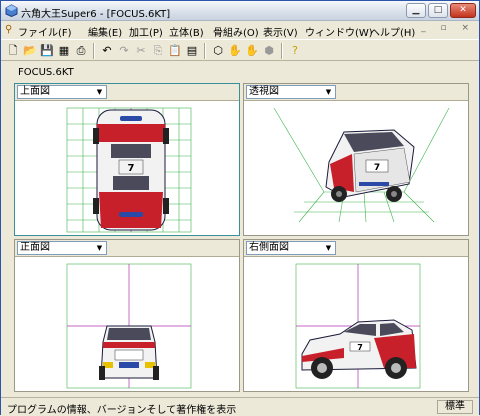  Describe the element at coordinates (96, 14) in the screenshot. I see `window-title: 六角大王Super6 - [FOCUS.6KT]` at that location.